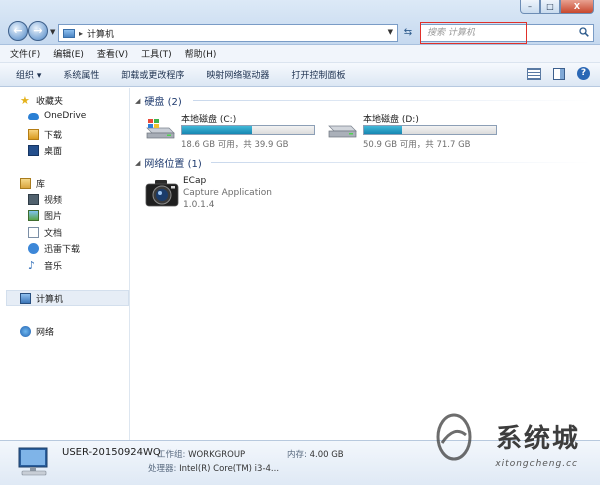 This screenshot has width=600, height=485. I want to click on drive-name: 本地磁盘 (C:), so click(209, 120).